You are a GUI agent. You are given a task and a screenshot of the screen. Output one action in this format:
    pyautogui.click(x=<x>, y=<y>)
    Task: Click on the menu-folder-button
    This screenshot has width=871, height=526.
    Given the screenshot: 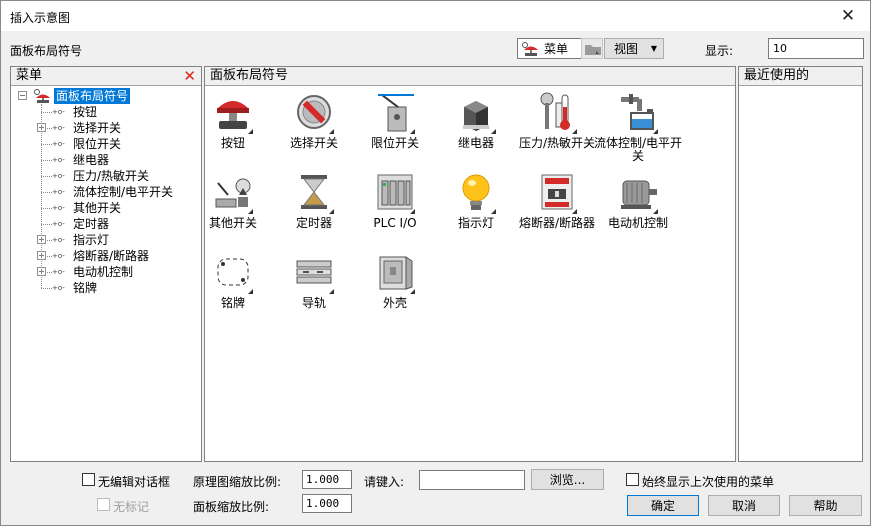 What is the action you would take?
    pyautogui.click(x=592, y=48)
    